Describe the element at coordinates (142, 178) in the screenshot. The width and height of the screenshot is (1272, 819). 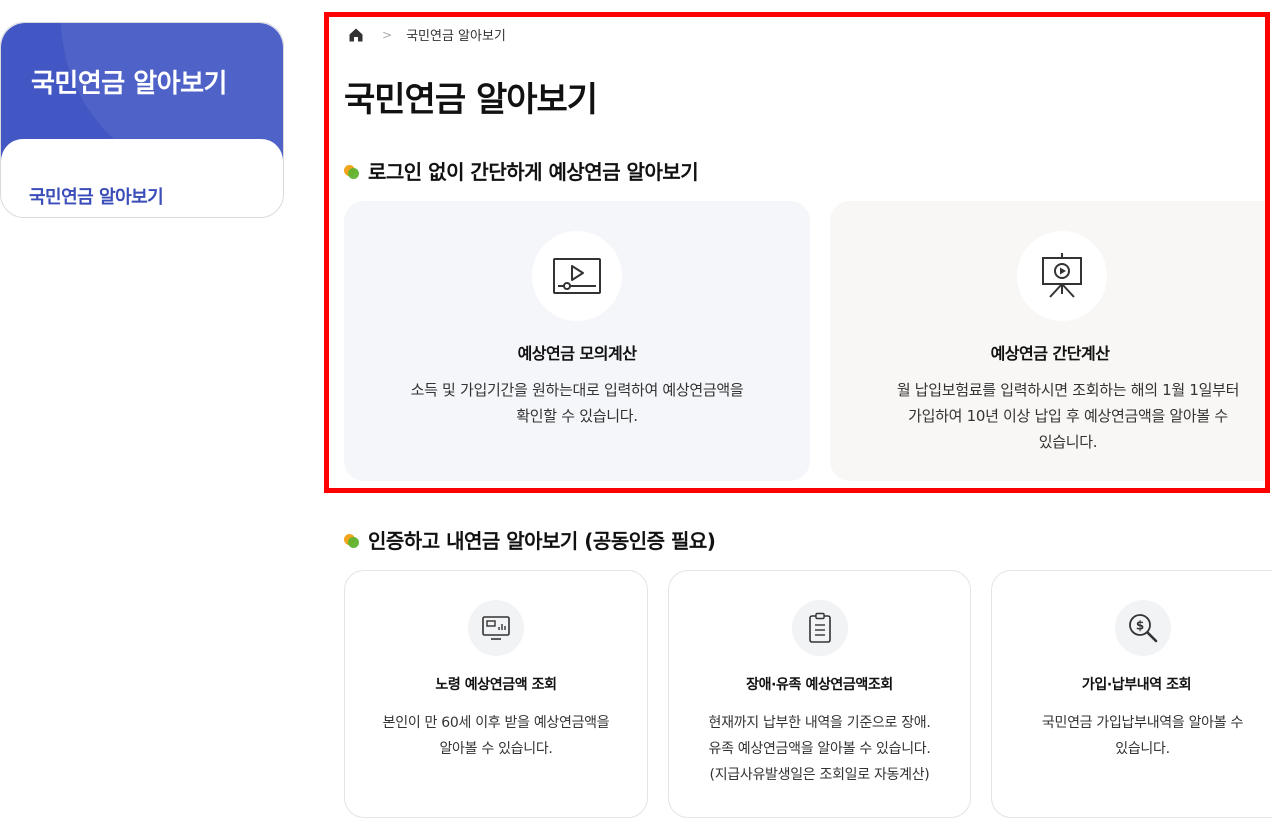
I see `sidebar-menu: 국민연금 알아보기` at that location.